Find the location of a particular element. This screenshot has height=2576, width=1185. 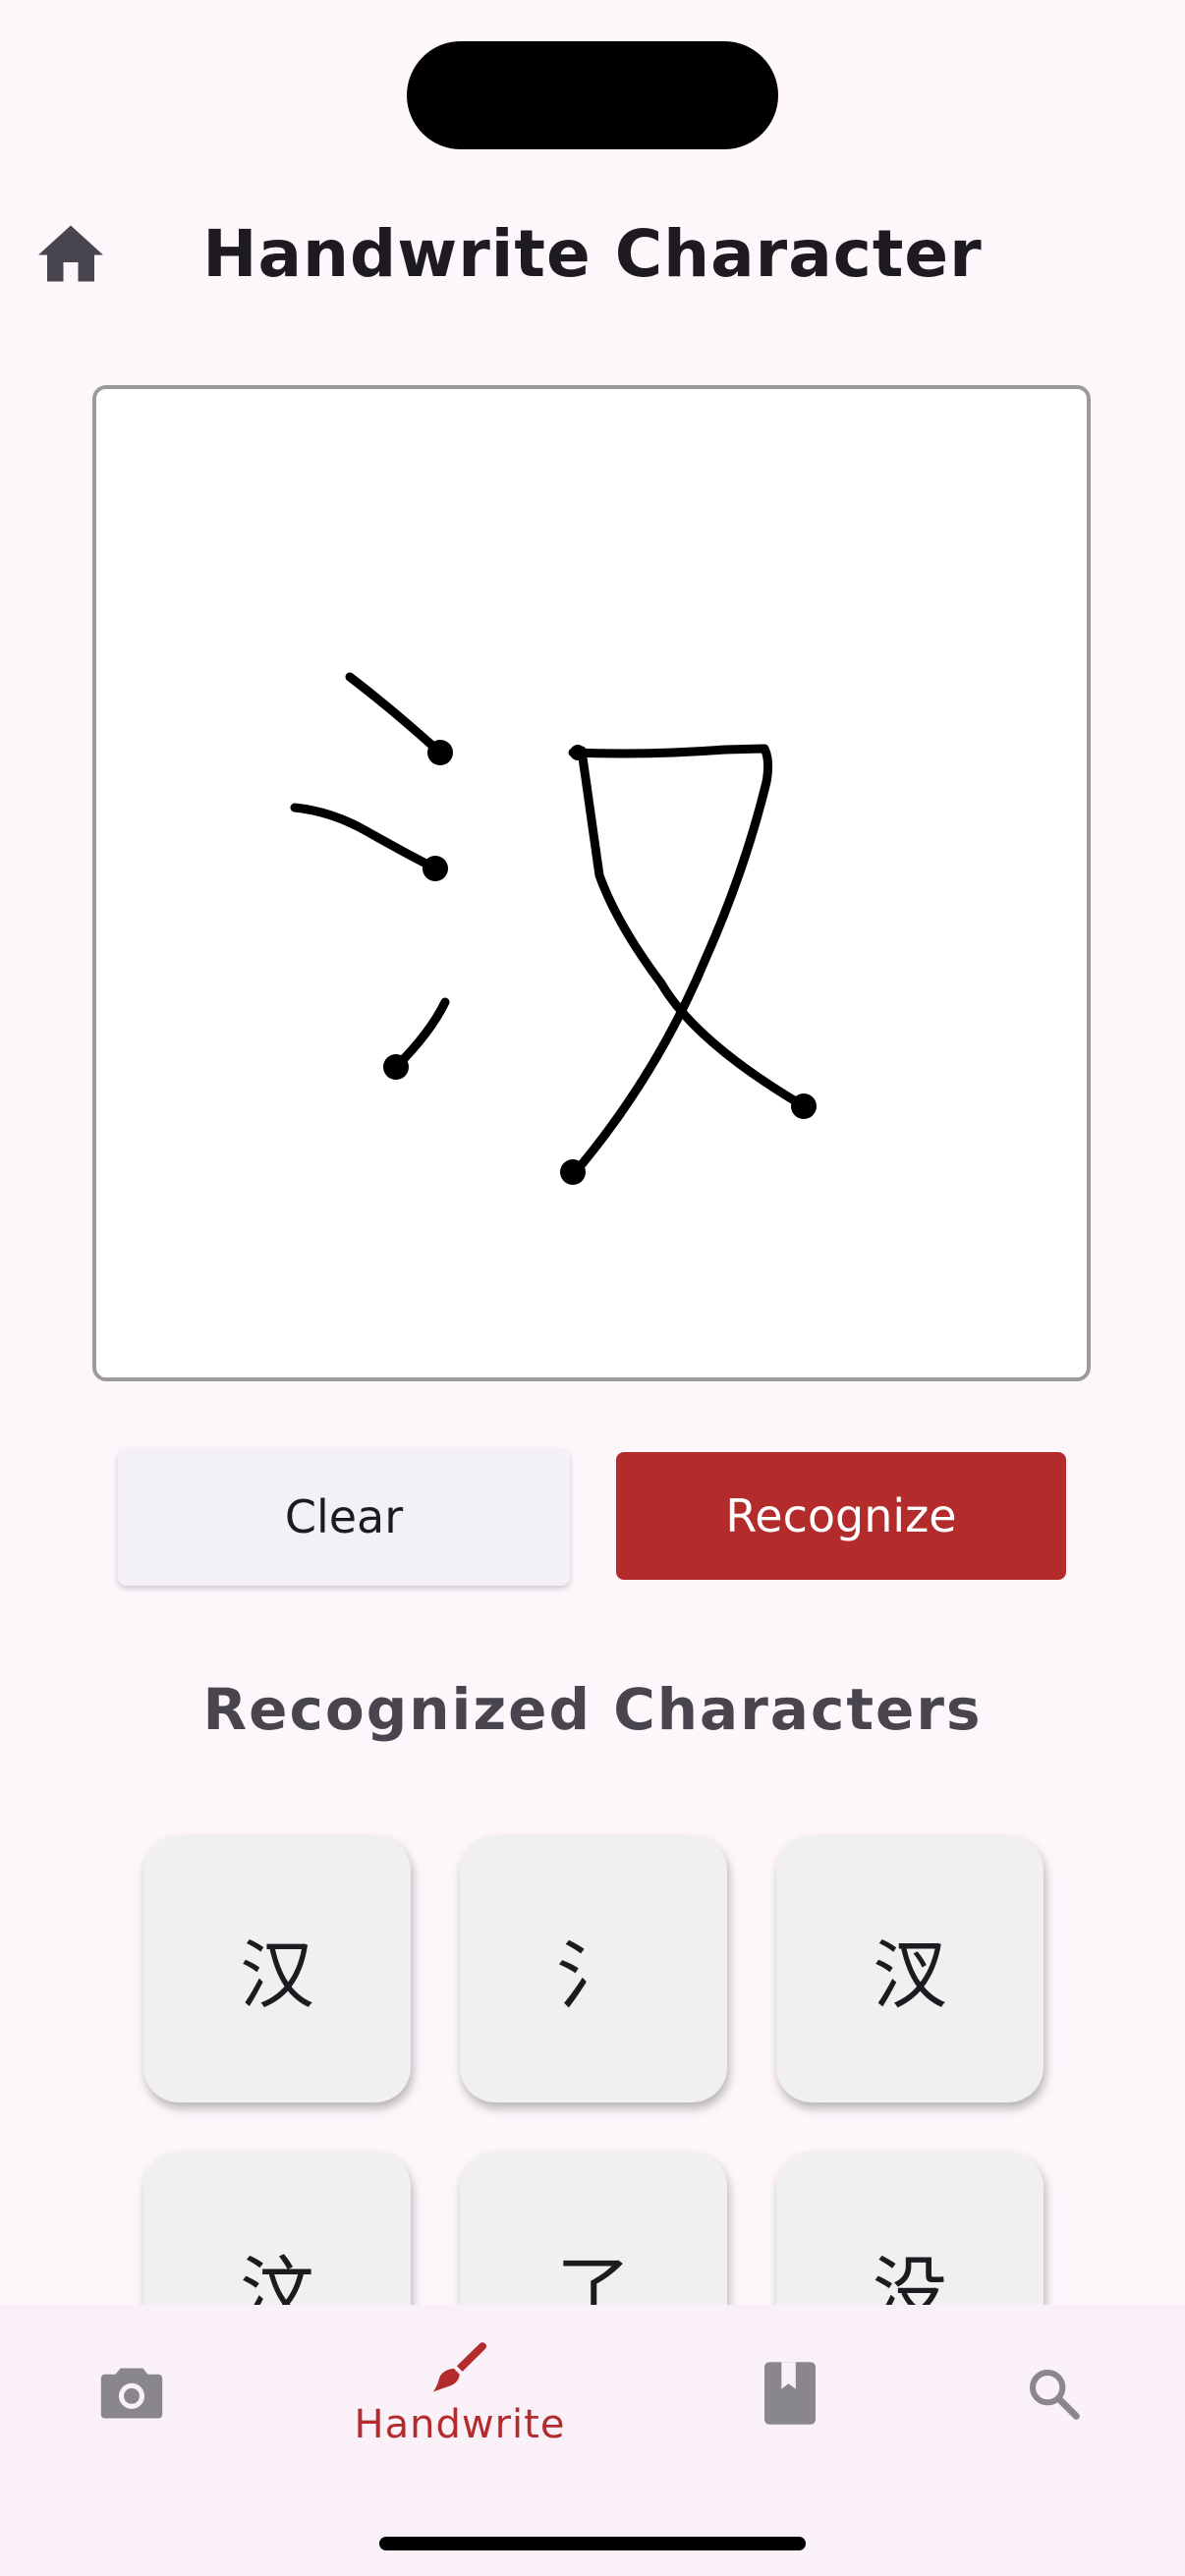

bottom-navigation-bar: Handwrite is located at coordinates (592, 2440).